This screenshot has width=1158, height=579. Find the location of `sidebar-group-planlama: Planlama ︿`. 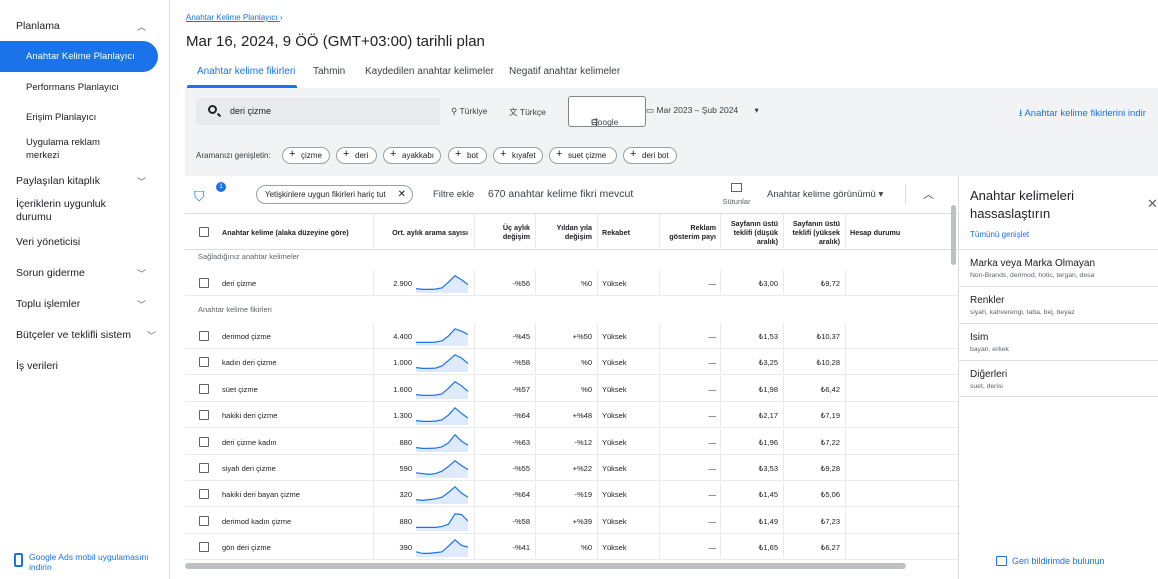

sidebar-group-planlama: Planlama ︿ is located at coordinates (91, 26).